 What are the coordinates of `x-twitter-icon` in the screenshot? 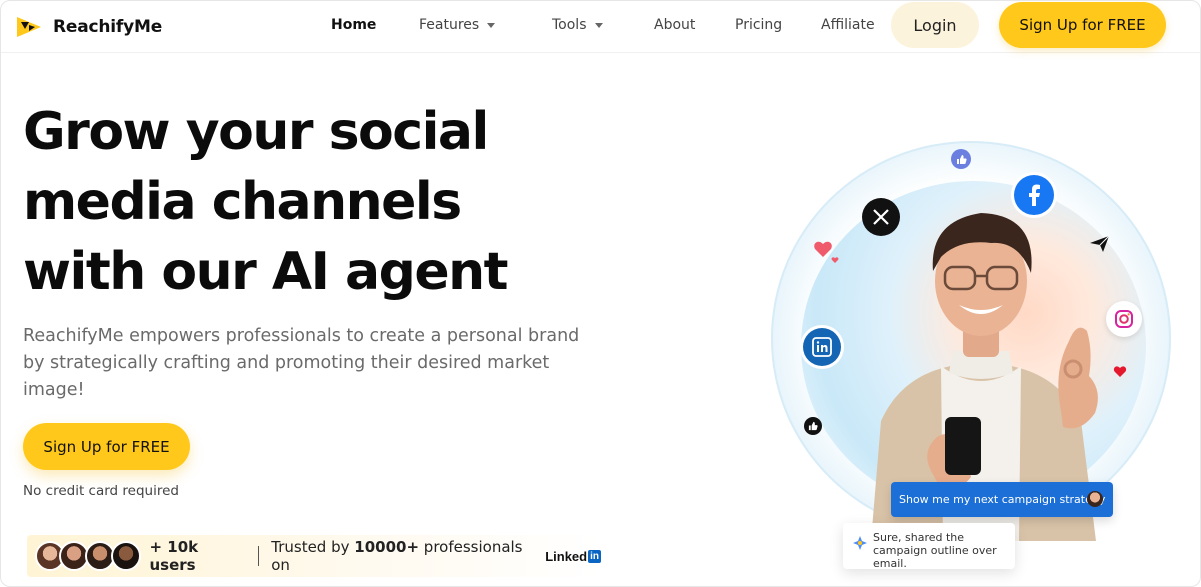 It's located at (881, 217).